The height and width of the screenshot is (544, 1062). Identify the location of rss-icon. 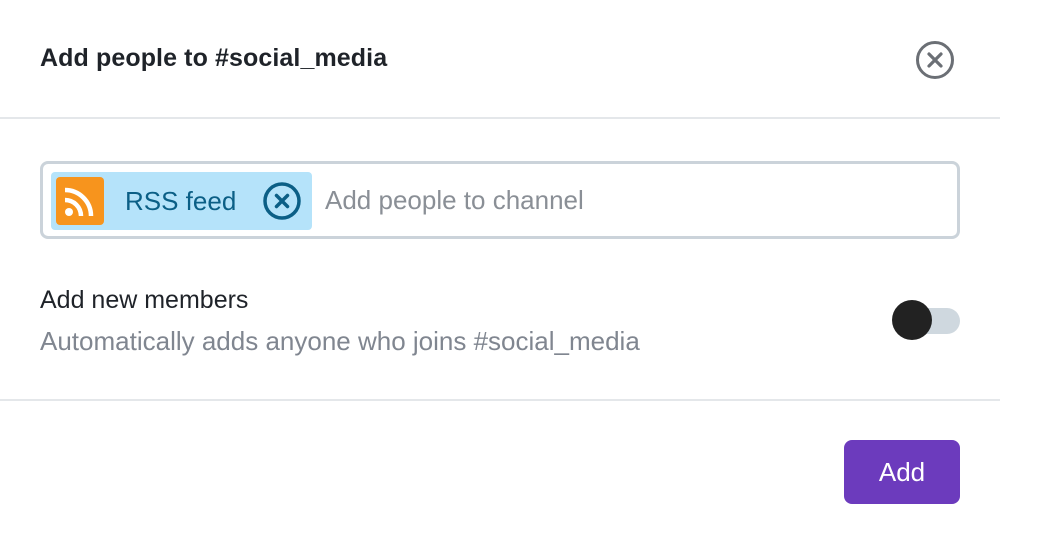
(79, 202).